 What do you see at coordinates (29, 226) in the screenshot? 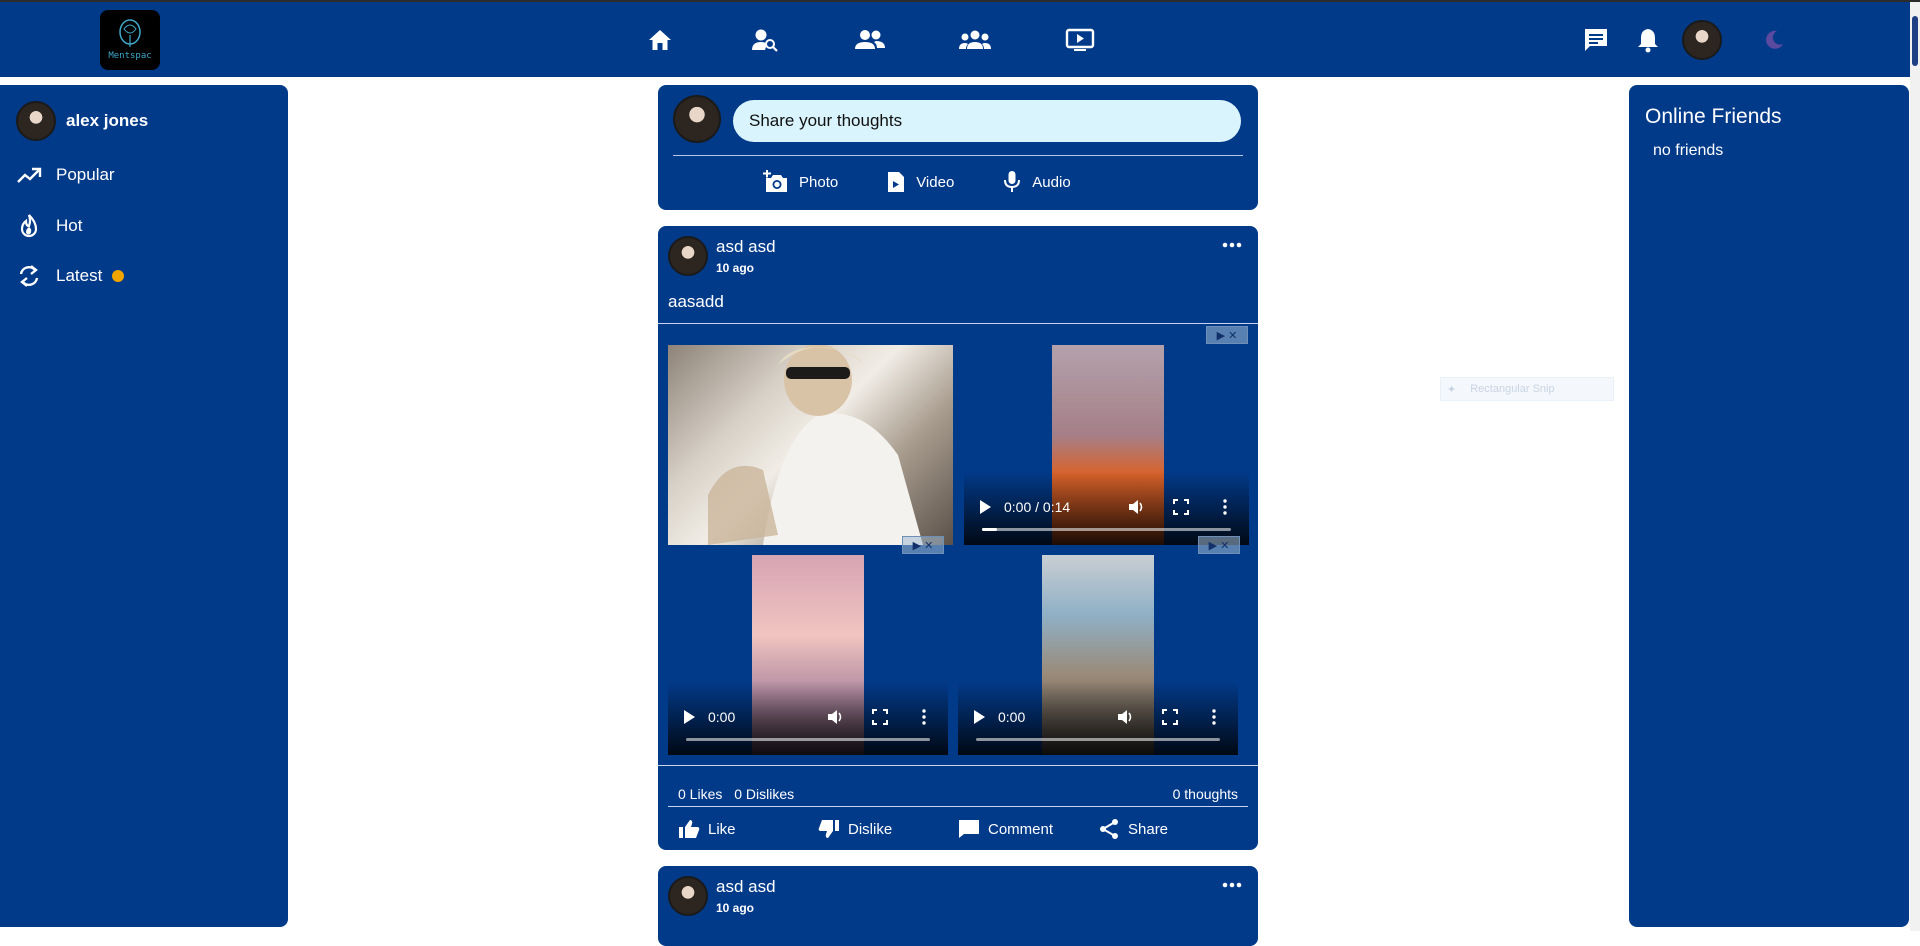
I see `flame-icon` at bounding box center [29, 226].